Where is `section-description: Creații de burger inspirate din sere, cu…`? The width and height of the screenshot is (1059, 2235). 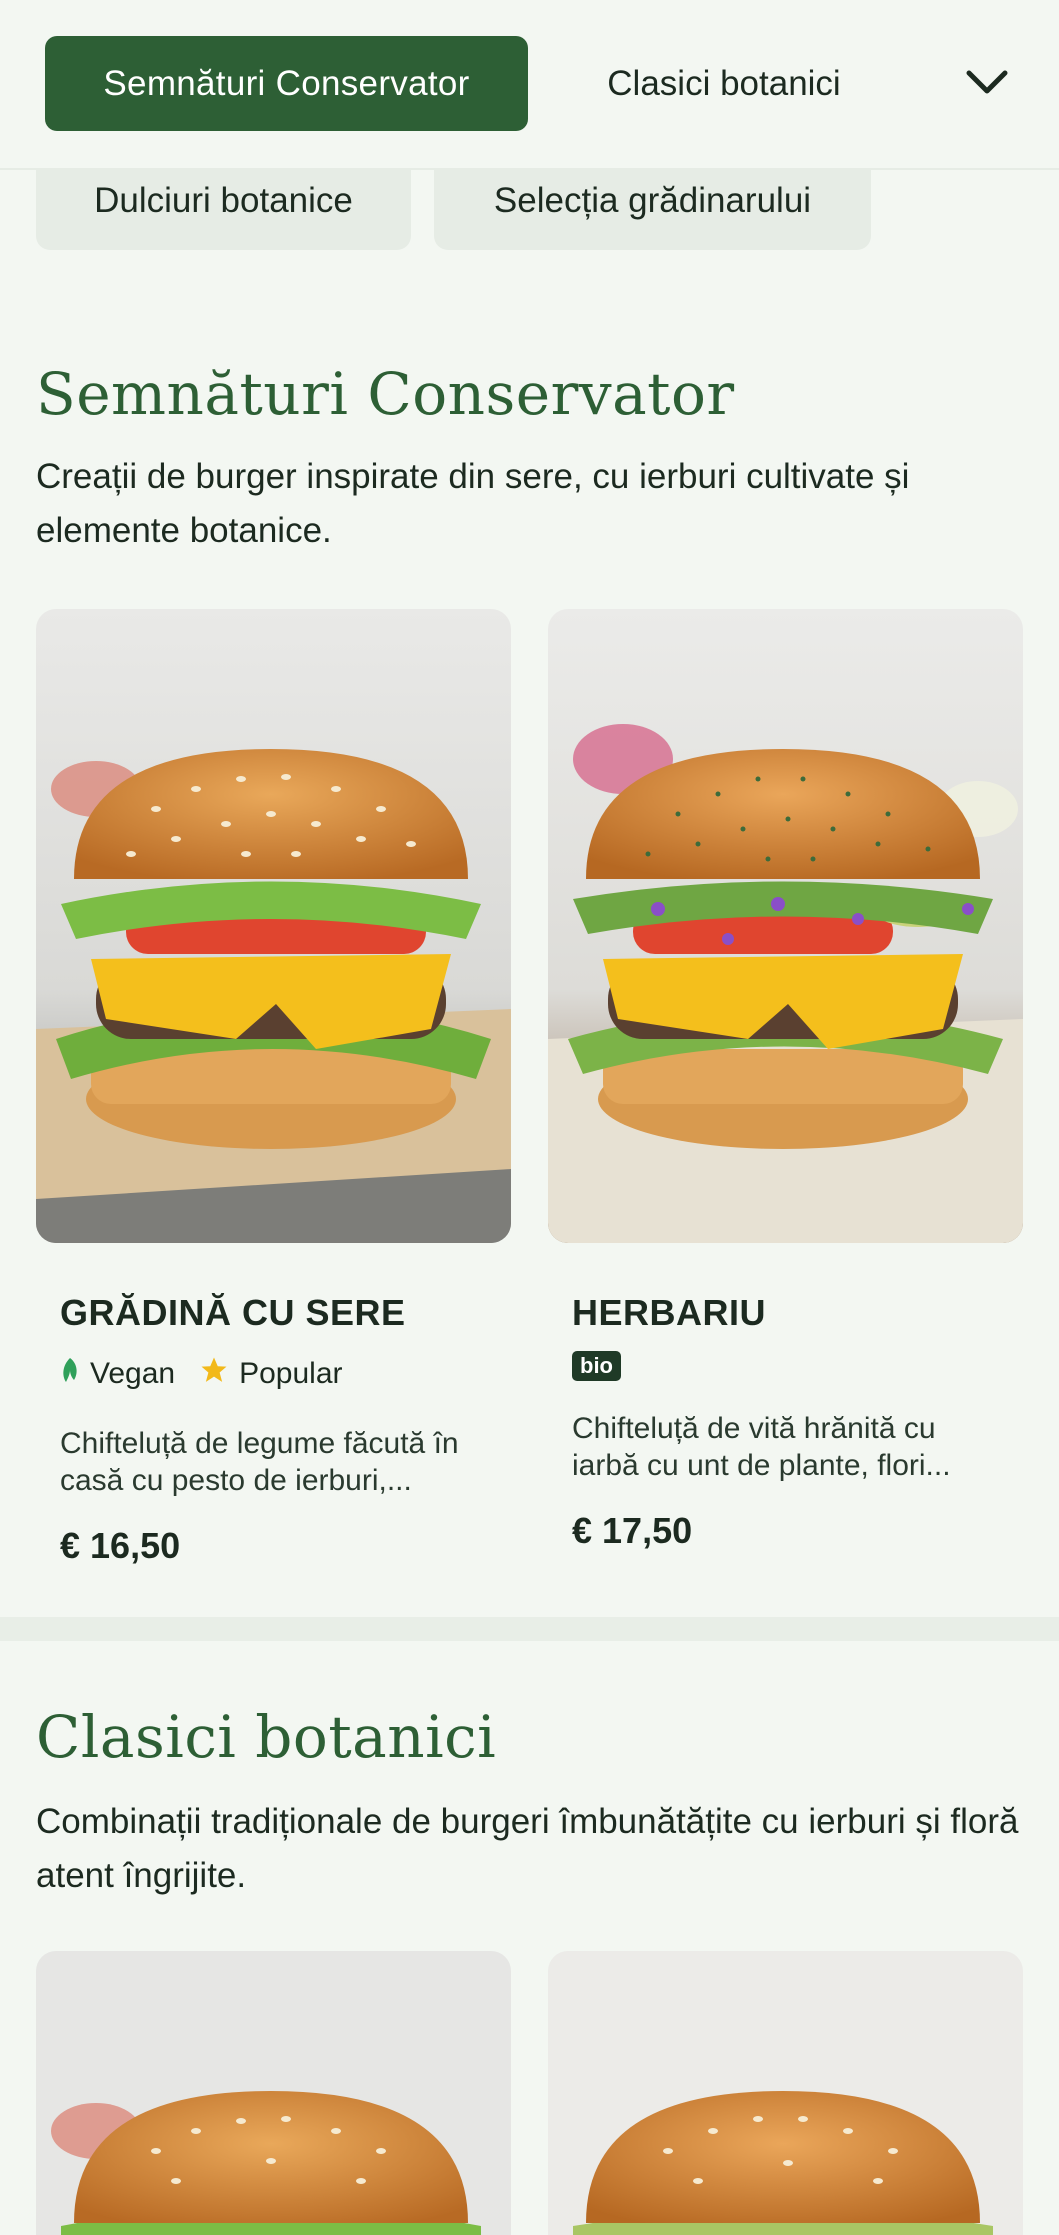 section-description: Creații de burger inspirate din sere, cu… is located at coordinates (473, 503).